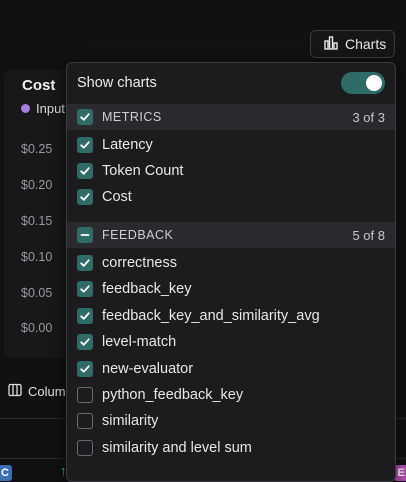 This screenshot has width=406, height=482. I want to click on y-tick: $0.25, so click(37, 149).